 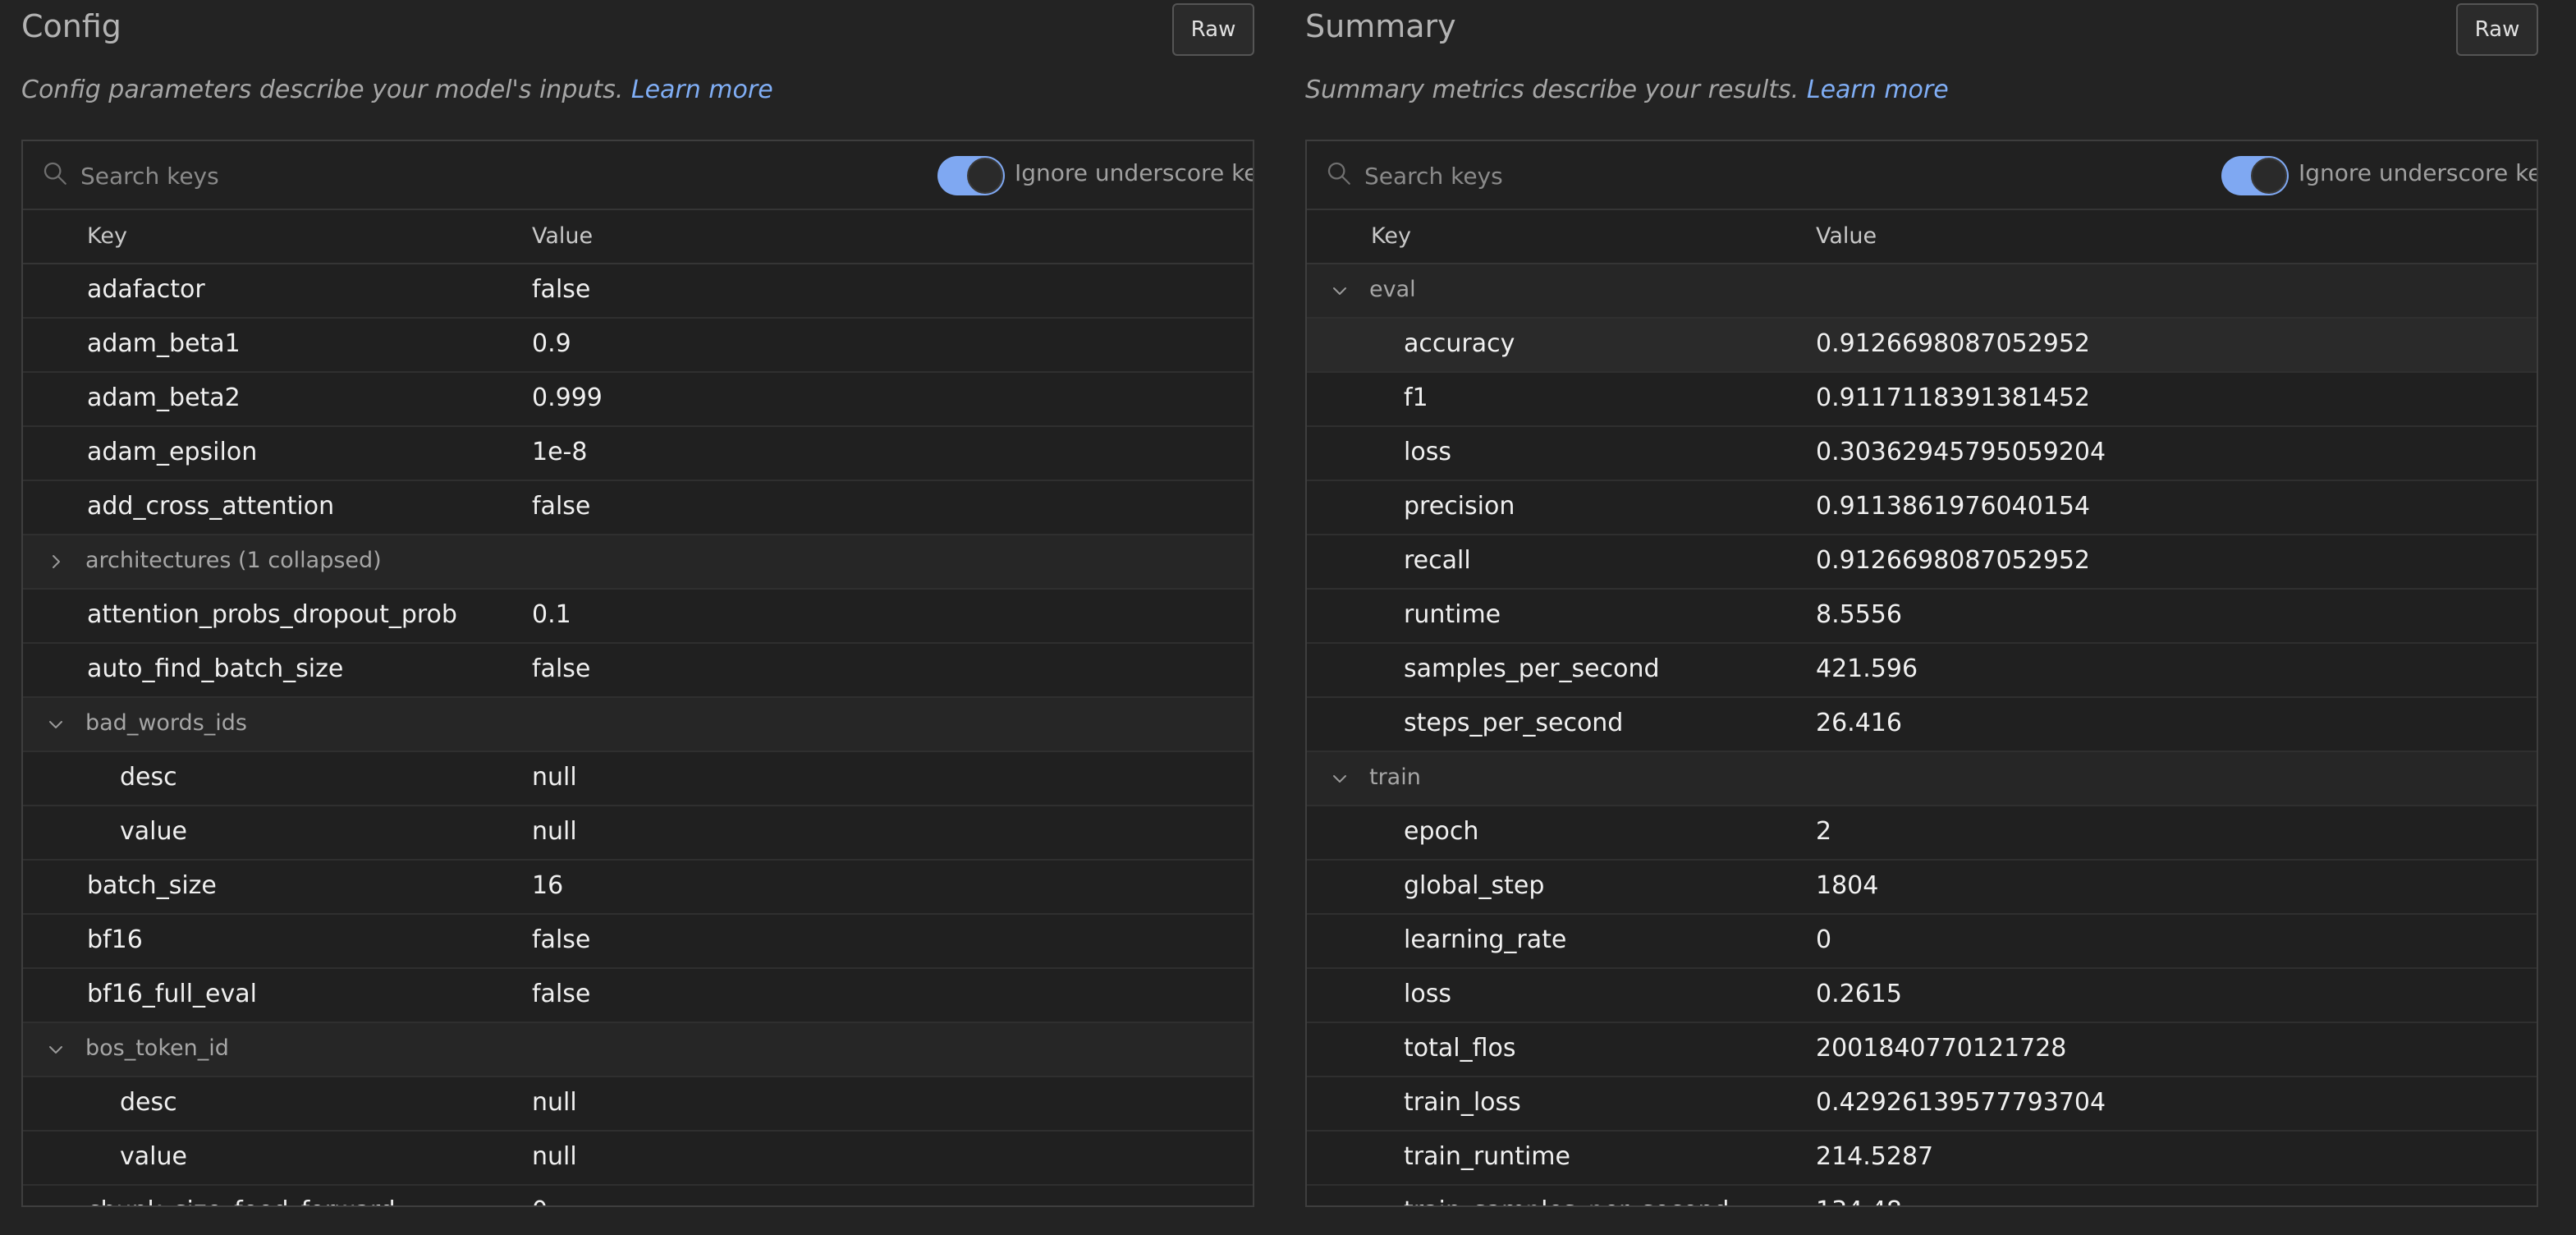 I want to click on row-value: 0.30362945795059204, so click(x=1961, y=452).